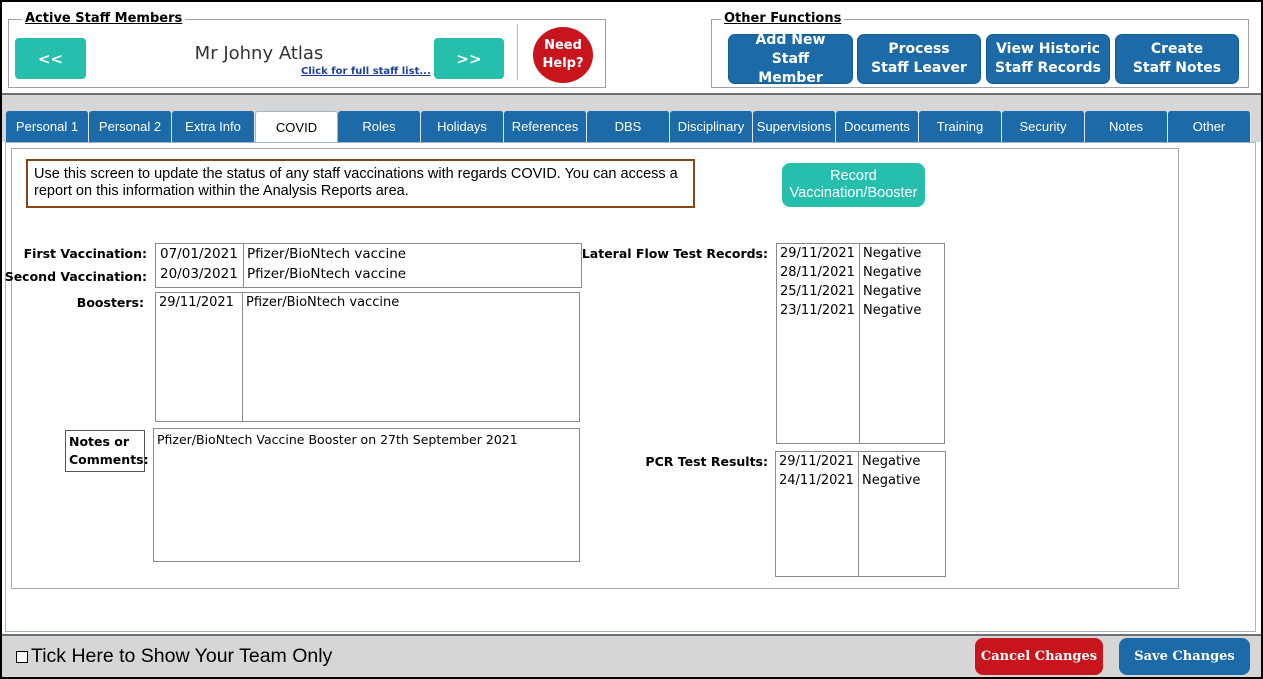 The height and width of the screenshot is (679, 1263). Describe the element at coordinates (296, 127) in the screenshot. I see `tab-covid: COVID` at that location.